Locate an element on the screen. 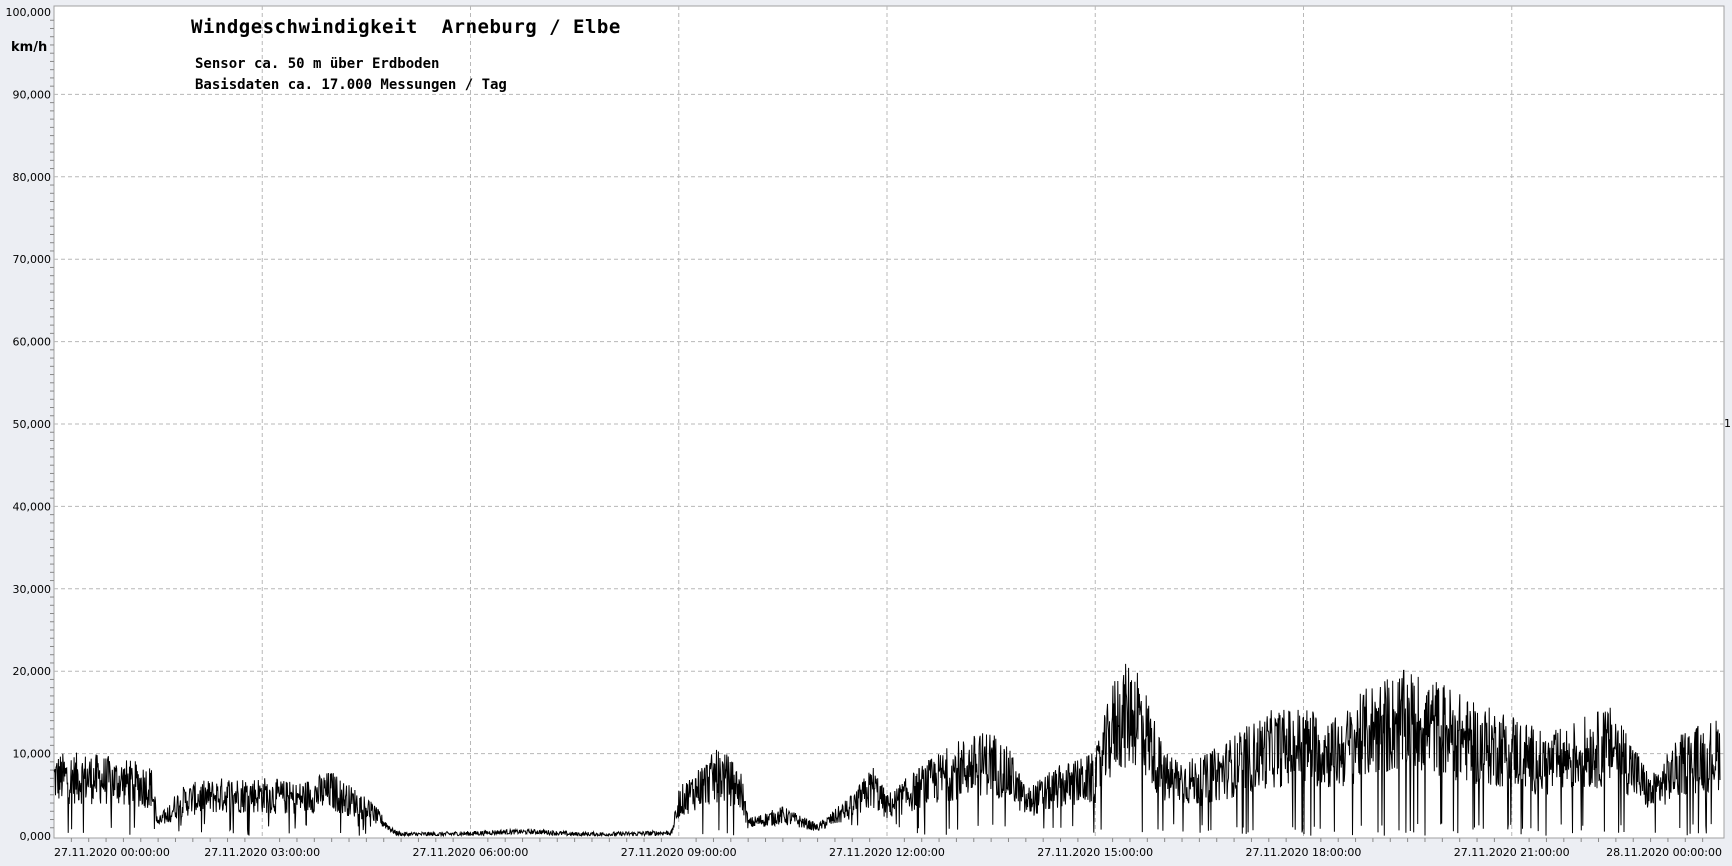 The height and width of the screenshot is (866, 1732). y-tick-label: 10,000 is located at coordinates (32, 754).